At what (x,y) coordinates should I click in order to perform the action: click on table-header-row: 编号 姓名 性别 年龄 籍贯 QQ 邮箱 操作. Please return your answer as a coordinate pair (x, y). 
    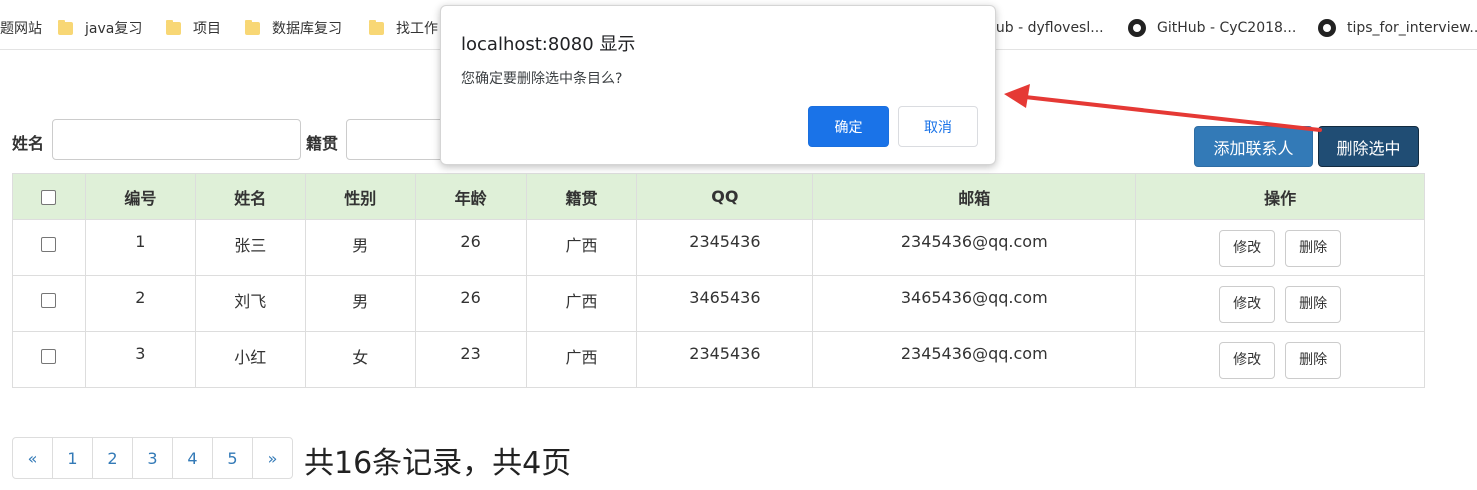
    Looking at the image, I should click on (718, 196).